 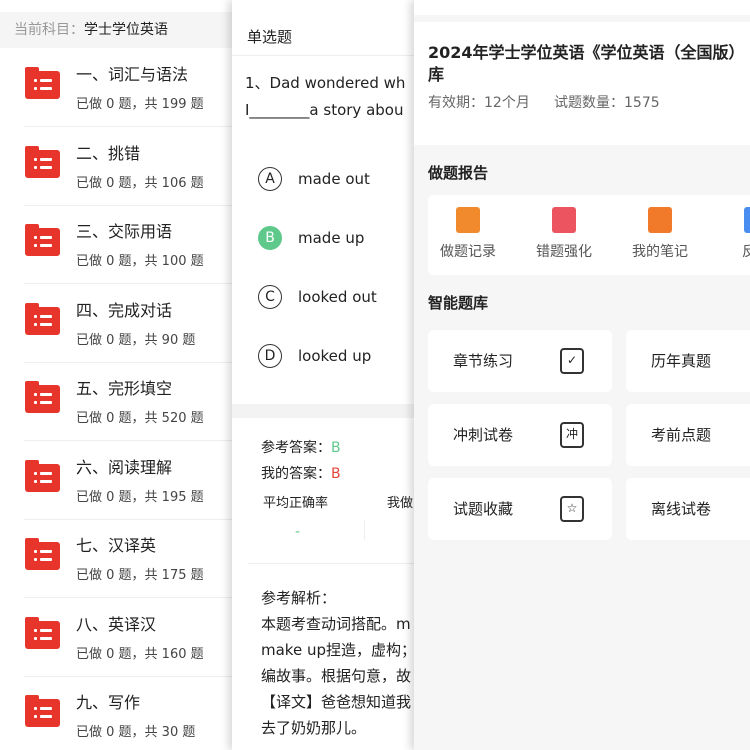 What do you see at coordinates (520, 509) in the screenshot?
I see `bank-tile: 试题收藏 ☆` at bounding box center [520, 509].